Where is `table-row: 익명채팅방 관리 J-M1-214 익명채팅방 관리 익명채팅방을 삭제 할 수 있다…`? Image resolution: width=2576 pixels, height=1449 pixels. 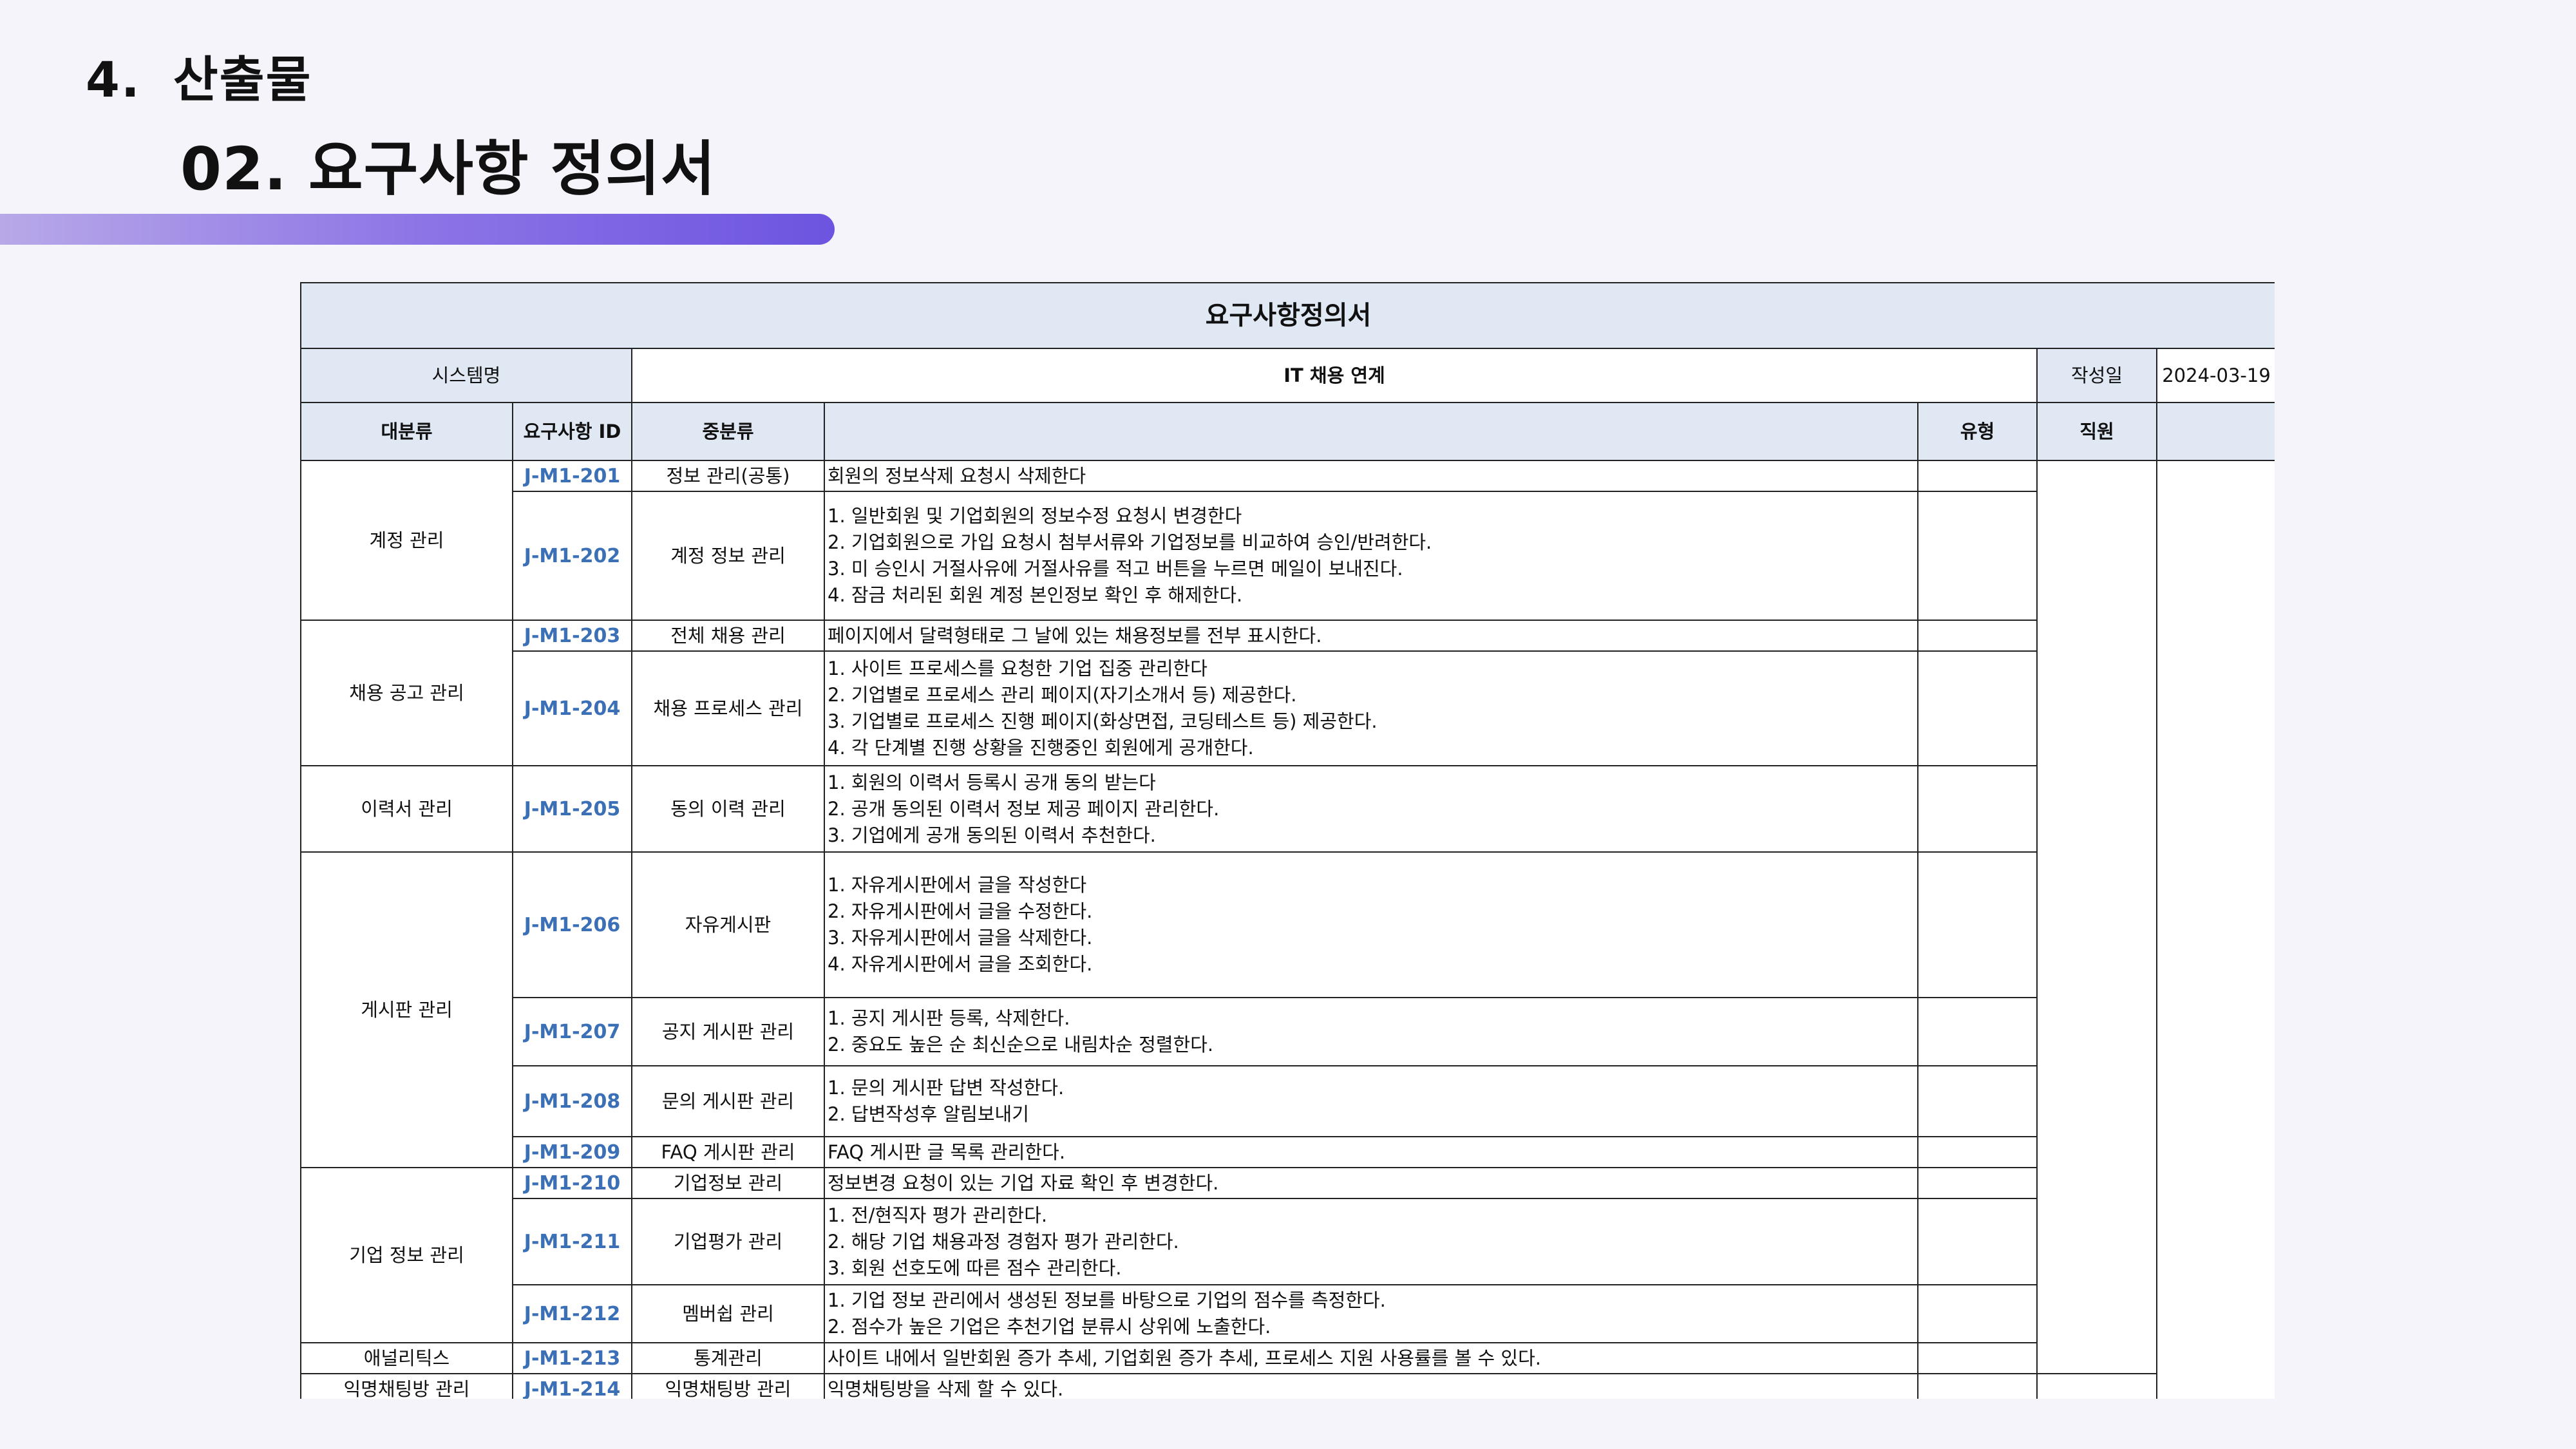
table-row: 익명채팅방 관리 J-M1-214 익명채팅방 관리 익명채팅방을 삭제 할 수 있다… is located at coordinates (1287, 1386).